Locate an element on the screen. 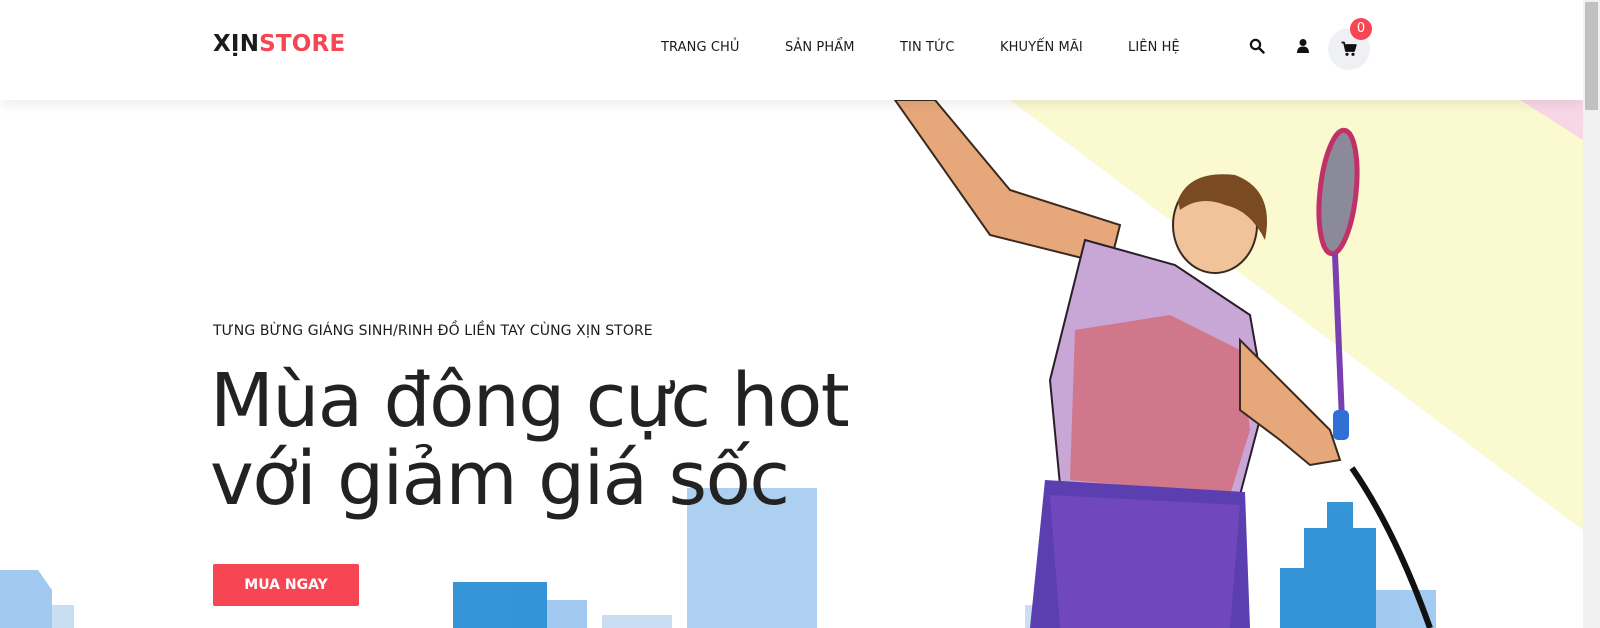 This screenshot has height=628, width=1600. logo-part-xin: XỊN is located at coordinates (236, 44).